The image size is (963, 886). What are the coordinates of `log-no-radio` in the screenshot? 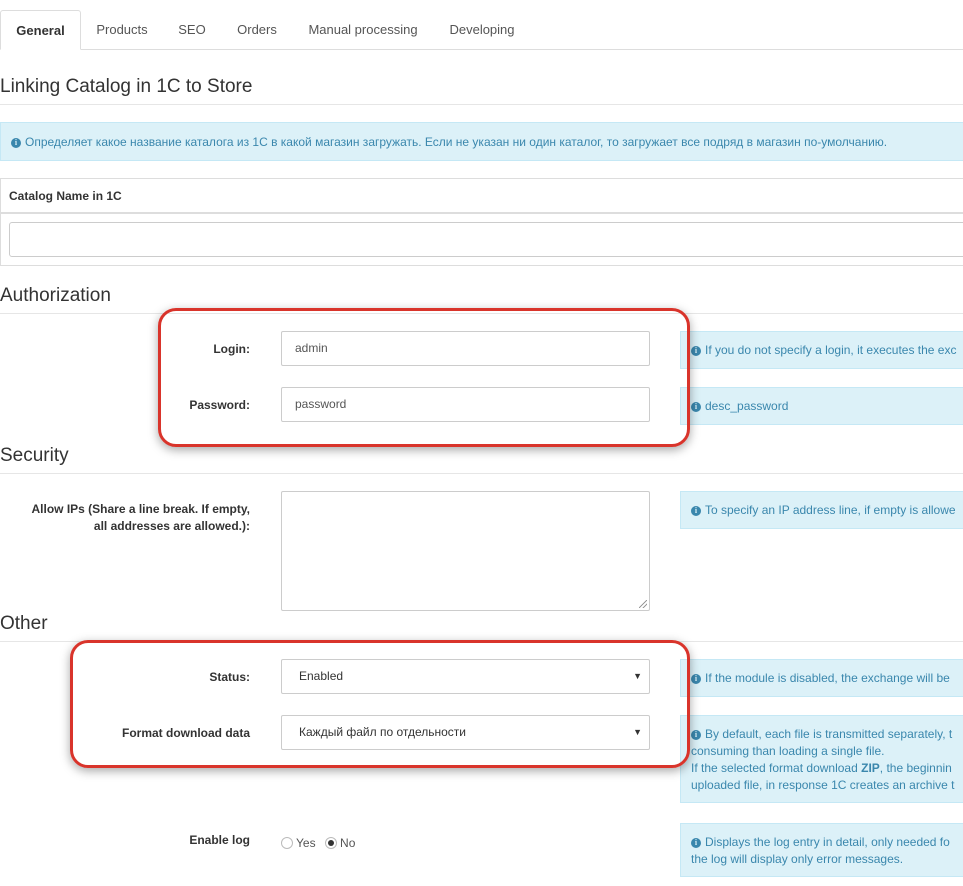 It's located at (331, 843).